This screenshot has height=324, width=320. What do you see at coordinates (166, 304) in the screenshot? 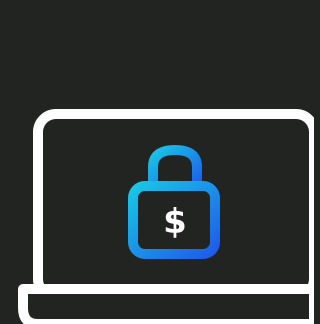
I see `laptop-base-outline` at bounding box center [166, 304].